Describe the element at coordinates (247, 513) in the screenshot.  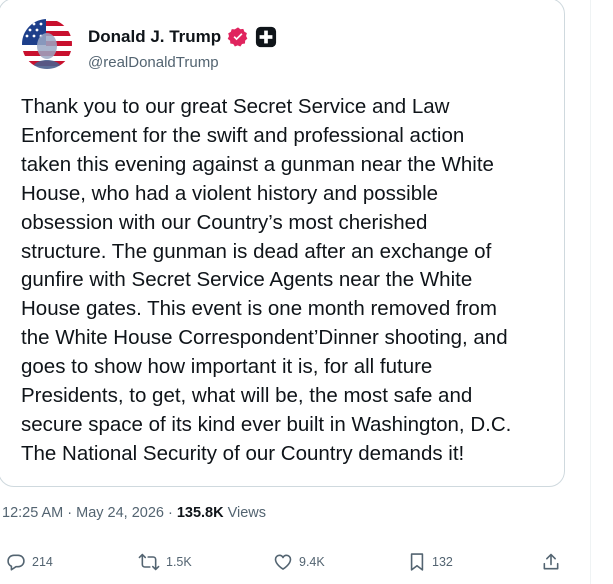
I see `views-label: Views` at that location.